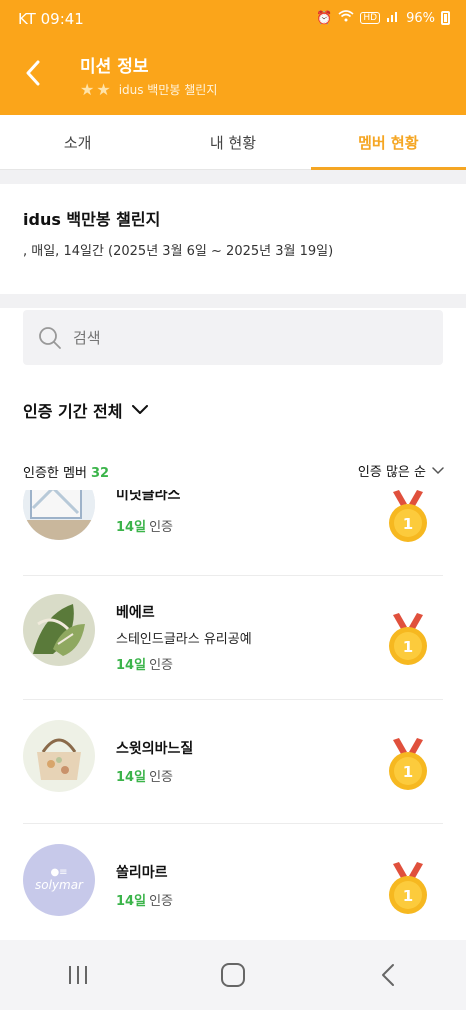 This screenshot has width=466, height=1010. What do you see at coordinates (393, 18) in the screenshot?
I see `signal-icon` at bounding box center [393, 18].